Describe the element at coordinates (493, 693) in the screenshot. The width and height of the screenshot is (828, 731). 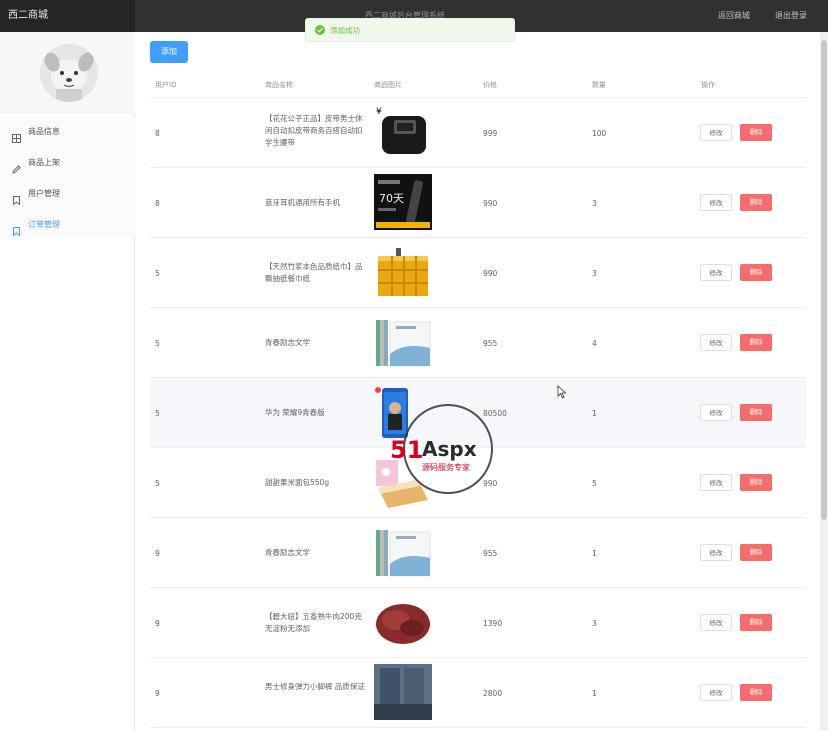
I see `cell-price: 2800` at that location.